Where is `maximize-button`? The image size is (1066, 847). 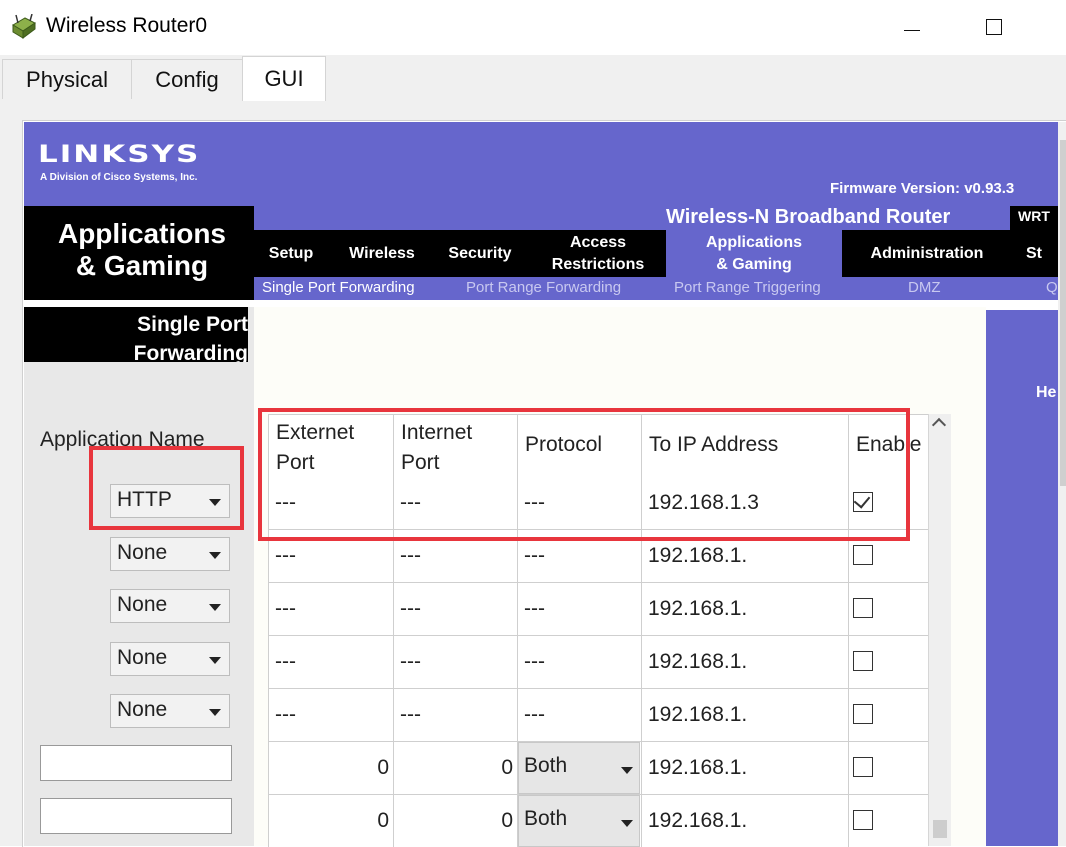
maximize-button is located at coordinates (994, 27).